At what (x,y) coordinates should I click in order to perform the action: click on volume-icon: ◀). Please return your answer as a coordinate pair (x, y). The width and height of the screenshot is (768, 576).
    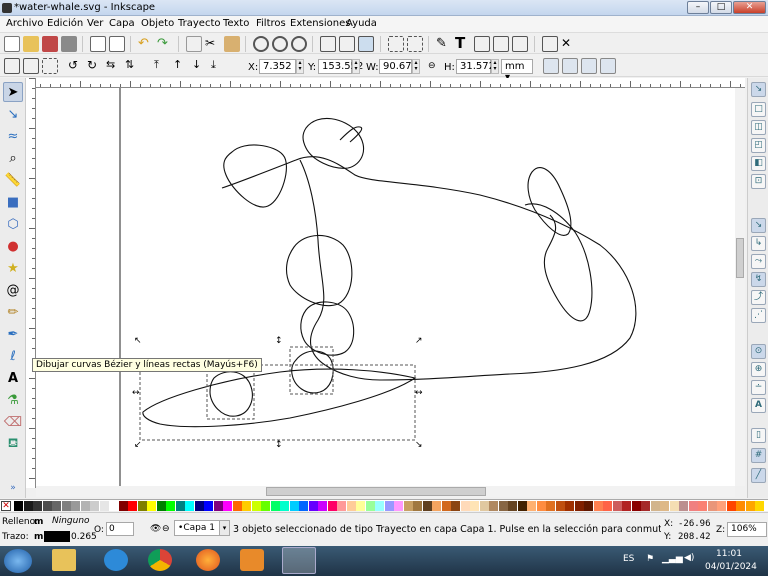
    Looking at the image, I should click on (689, 558).